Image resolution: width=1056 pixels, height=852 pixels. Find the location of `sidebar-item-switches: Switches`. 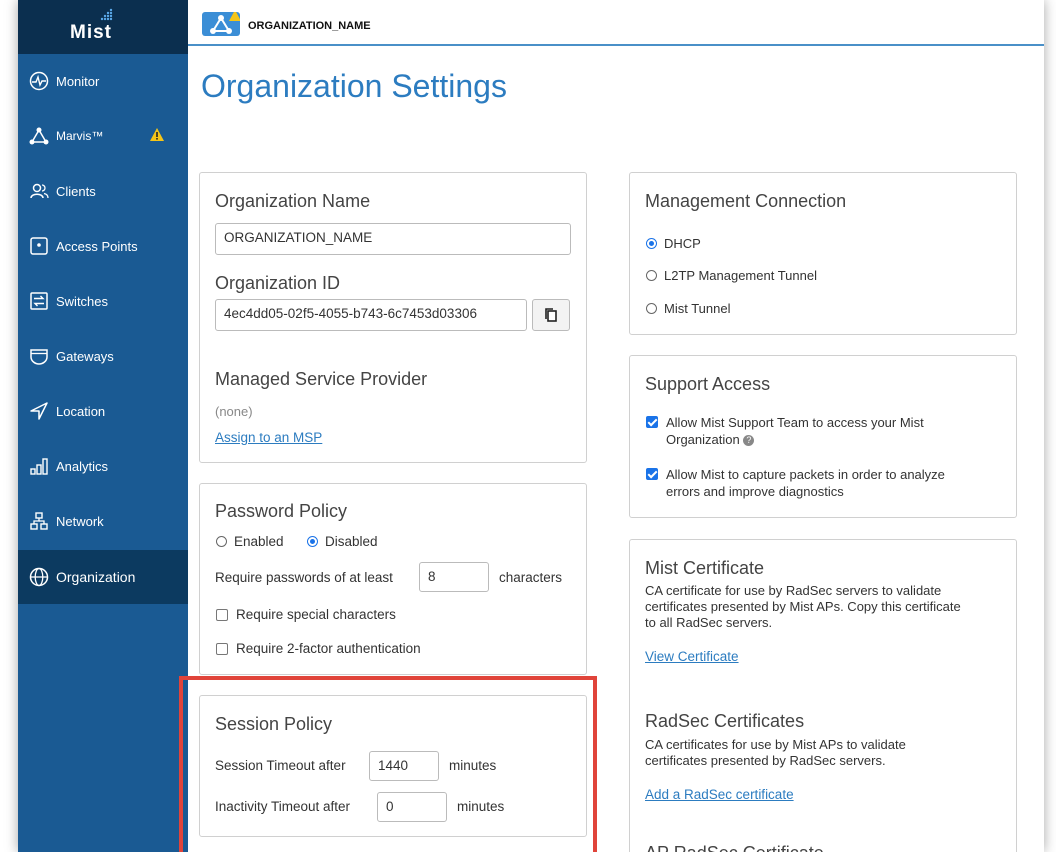

sidebar-item-switches: Switches is located at coordinates (103, 301).